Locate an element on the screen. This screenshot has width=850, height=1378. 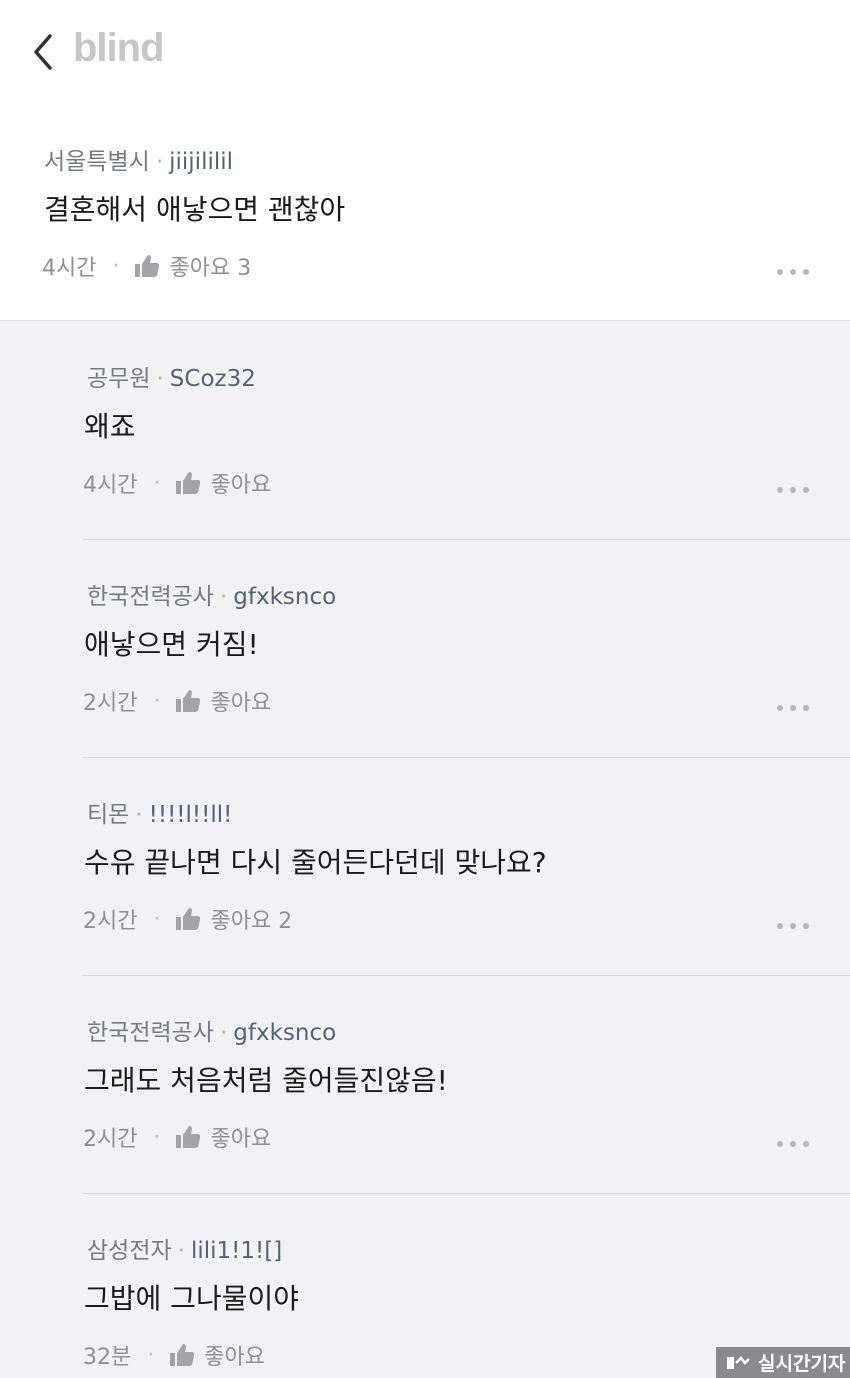
comment-text: 수유 끝나면 다시 줄어든다던데 맞나요? is located at coordinates (315, 862).